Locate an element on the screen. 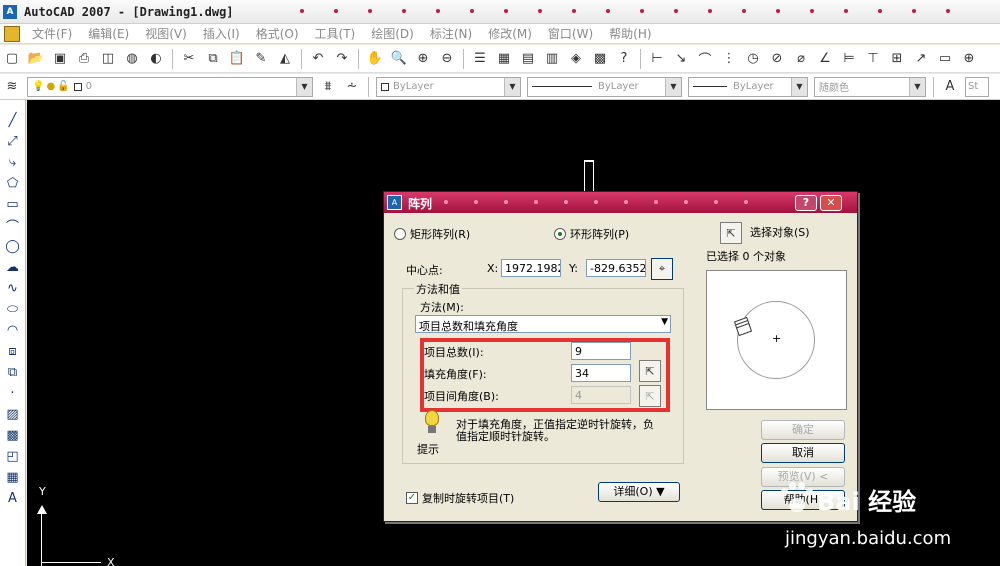 The height and width of the screenshot is (566, 1000). lineweight-dropdown: ByLayer ▼ is located at coordinates (748, 86).